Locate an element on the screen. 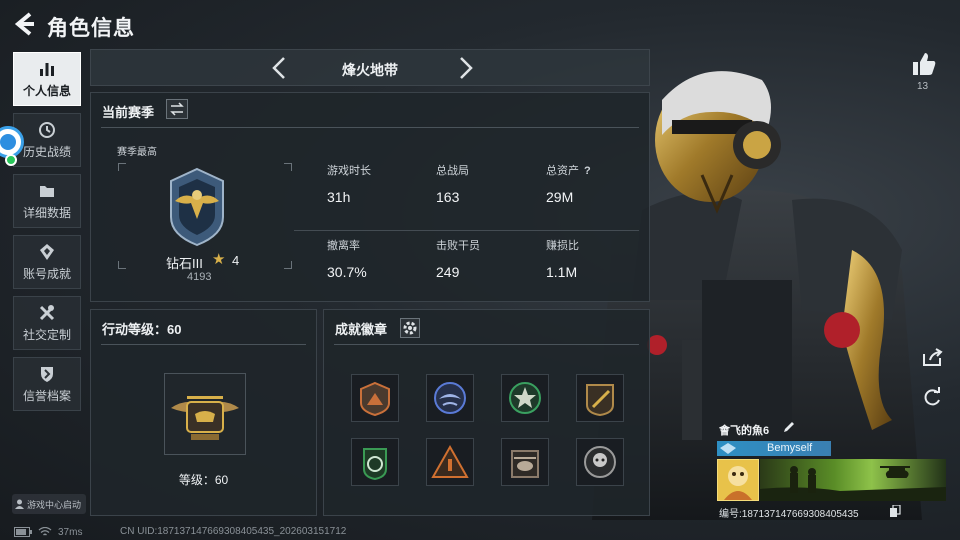 This screenshot has height=540, width=960. sidebar-item-personal-info: 个人信息 is located at coordinates (47, 79).